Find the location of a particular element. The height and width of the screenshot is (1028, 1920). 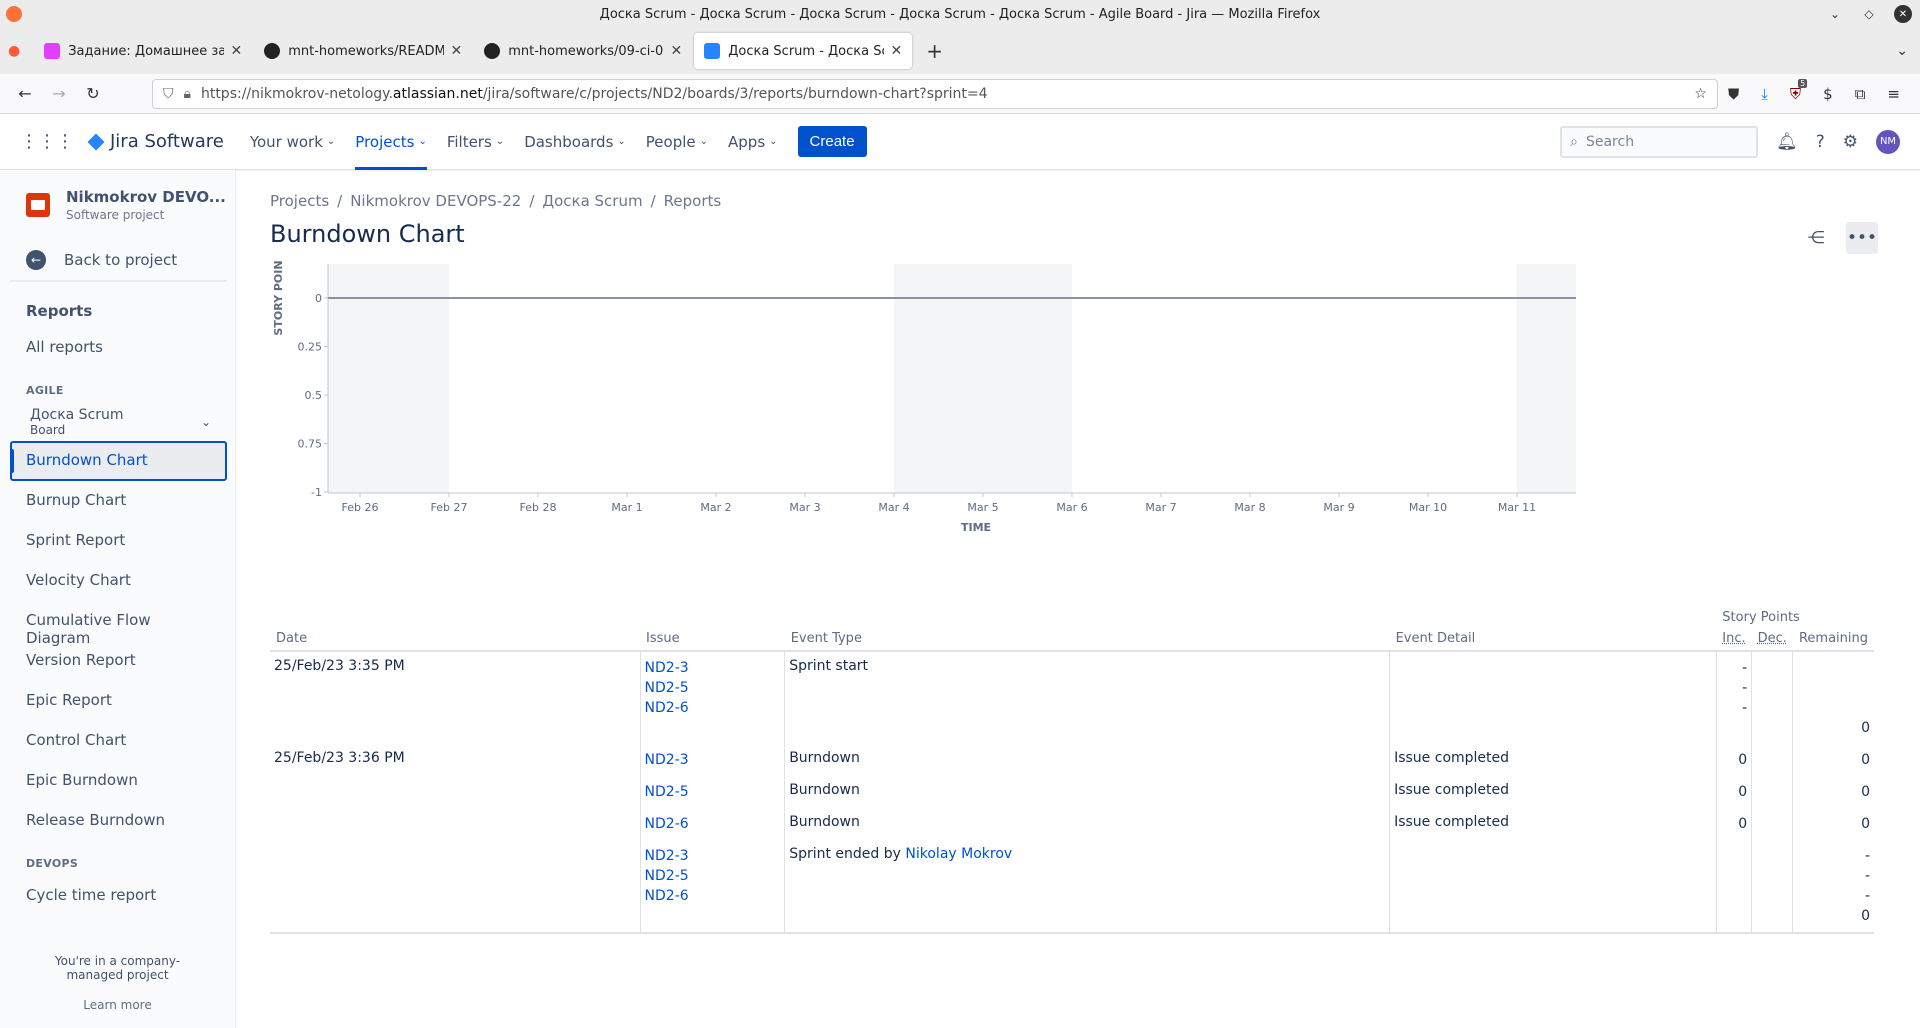

breadcrumb-item: Projects is located at coordinates (299, 201).